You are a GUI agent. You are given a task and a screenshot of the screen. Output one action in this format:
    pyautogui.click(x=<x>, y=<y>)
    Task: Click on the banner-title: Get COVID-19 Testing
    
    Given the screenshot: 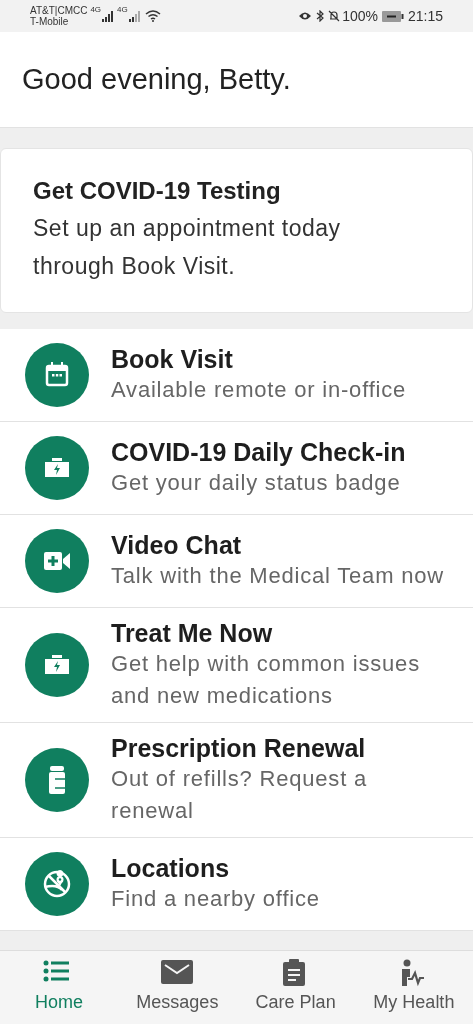 What is the action you would take?
    pyautogui.click(x=157, y=191)
    